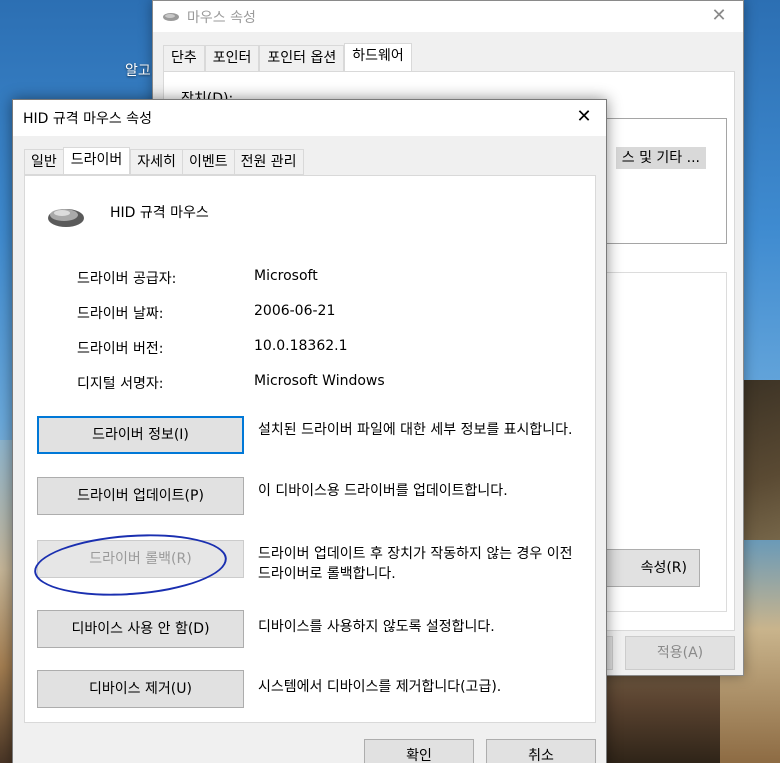  I want to click on ok-button: 확인, so click(419, 751).